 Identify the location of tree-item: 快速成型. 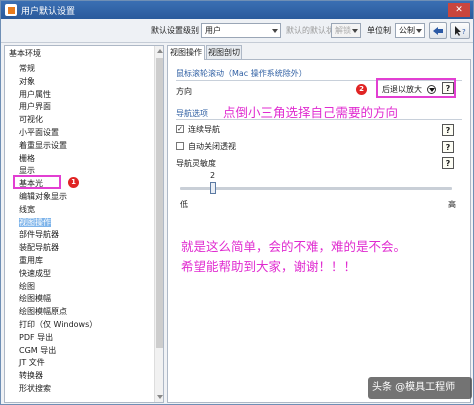
(35, 273).